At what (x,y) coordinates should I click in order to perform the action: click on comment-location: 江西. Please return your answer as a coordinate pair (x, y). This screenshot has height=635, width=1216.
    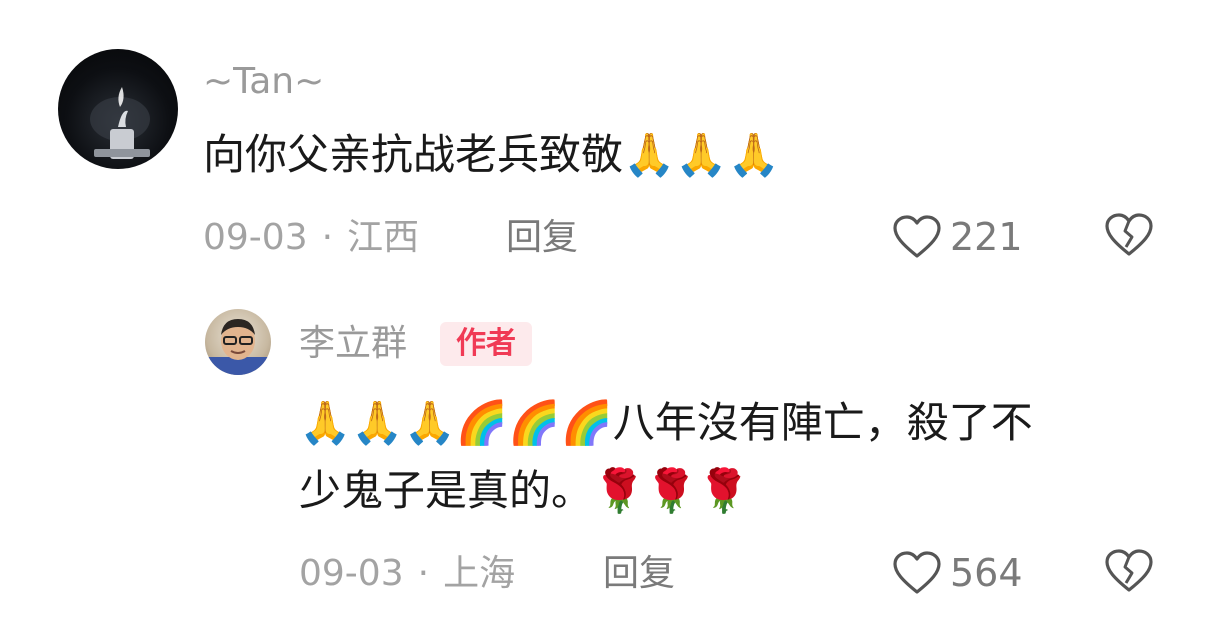
    Looking at the image, I should click on (383, 237).